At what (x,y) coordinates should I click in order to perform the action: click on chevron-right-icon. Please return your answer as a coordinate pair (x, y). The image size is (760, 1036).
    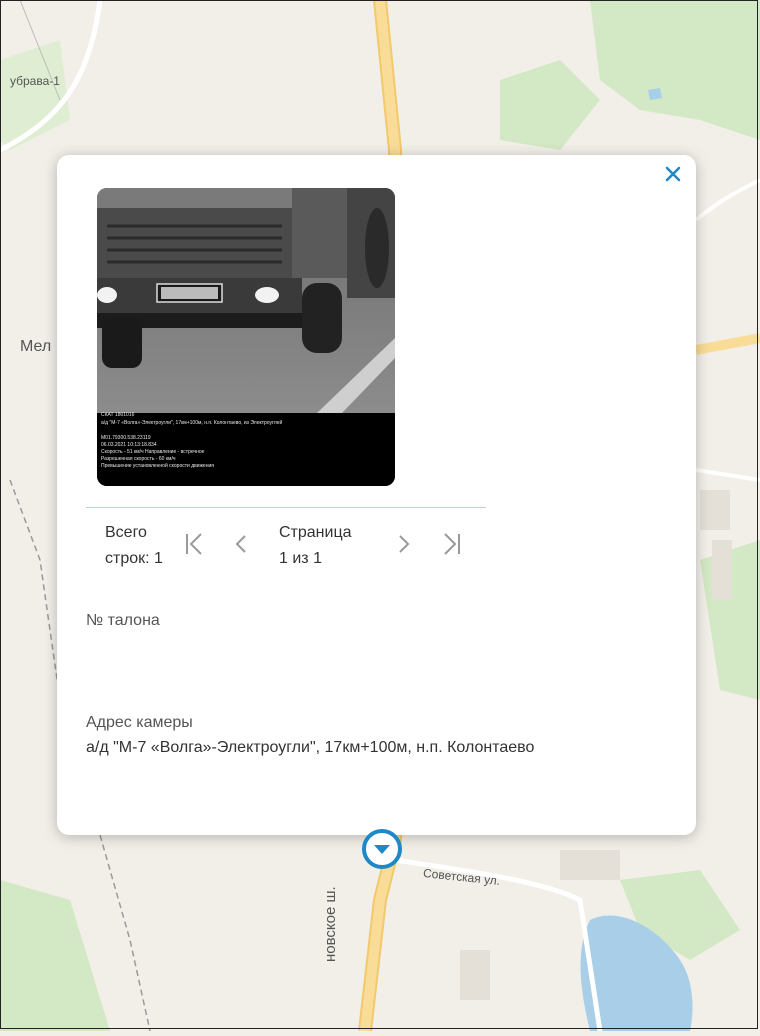
    Looking at the image, I should click on (404, 544).